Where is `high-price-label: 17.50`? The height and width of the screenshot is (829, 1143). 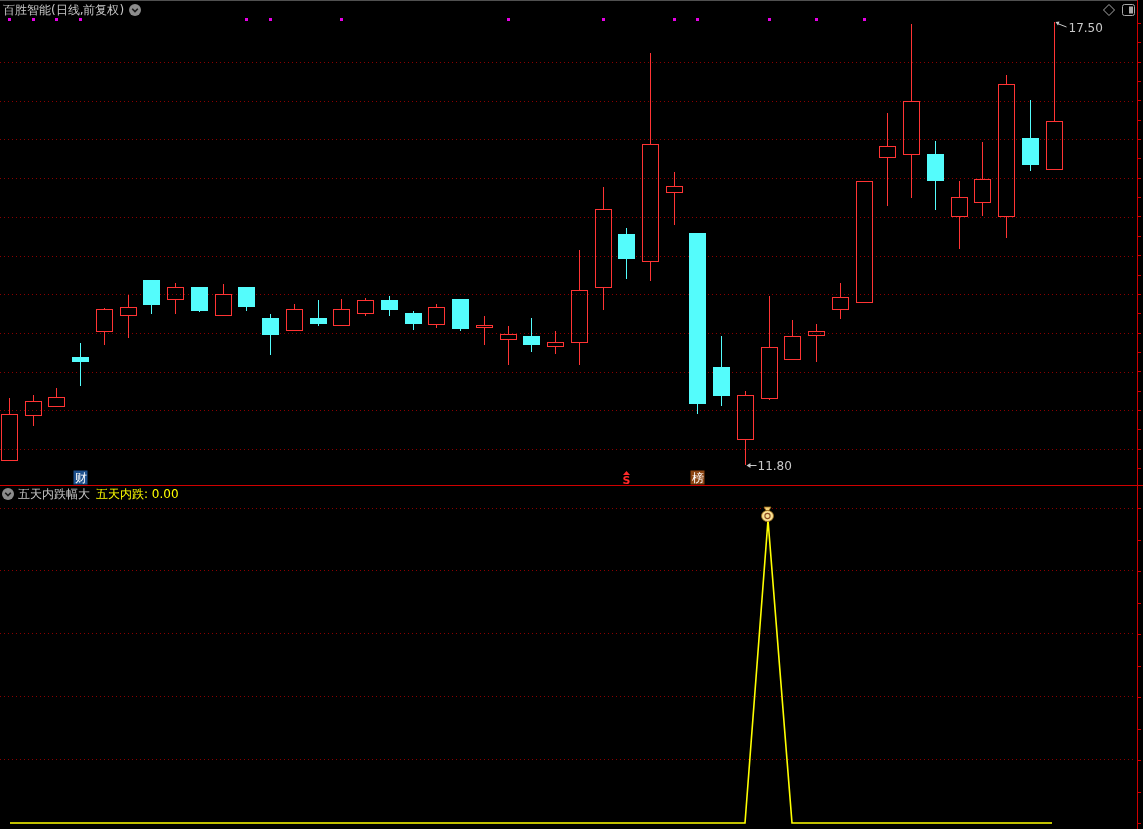
high-price-label: 17.50 is located at coordinates (1085, 28).